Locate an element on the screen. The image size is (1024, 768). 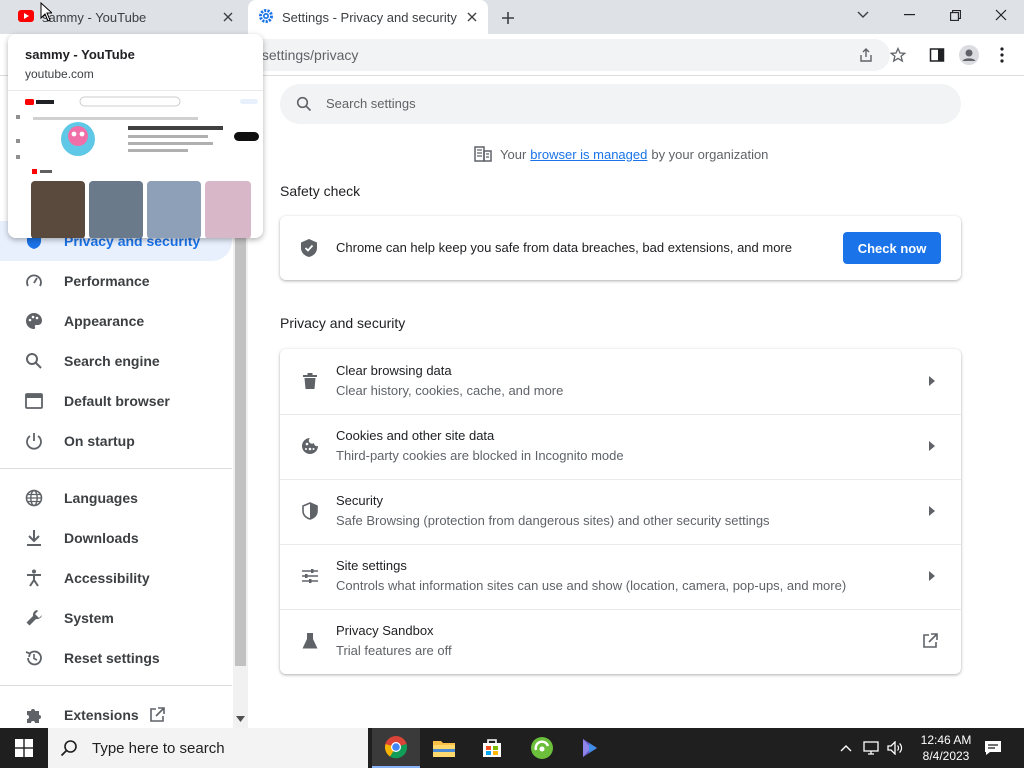
managed-prefix: Your is located at coordinates (513, 154).